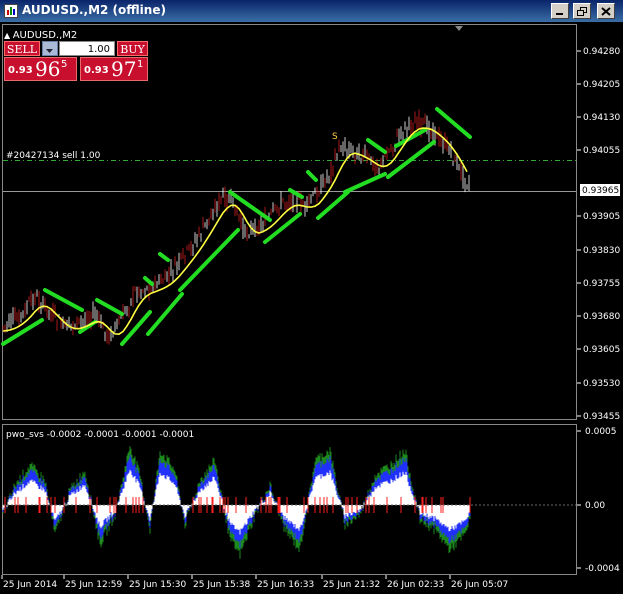 The height and width of the screenshot is (594, 623). I want to click on title-bar: AUDUSD.,M2 (offline), so click(311, 11).